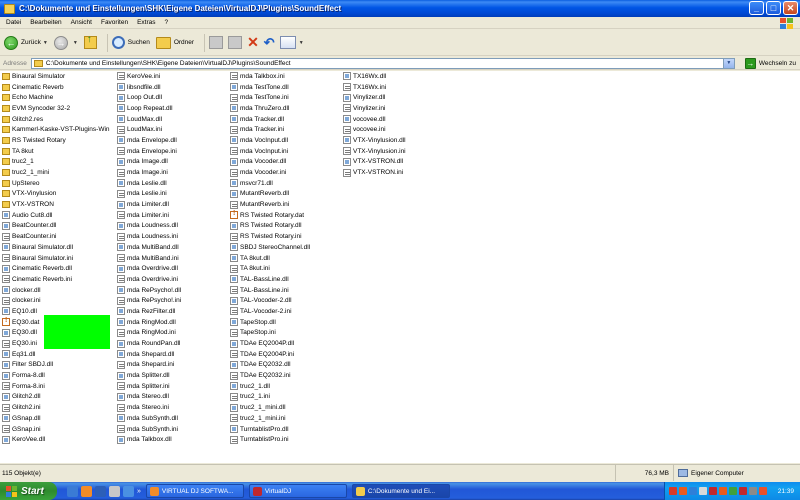 This screenshot has width=800, height=500. What do you see at coordinates (753, 491) in the screenshot?
I see `speaker-icon` at bounding box center [753, 491].